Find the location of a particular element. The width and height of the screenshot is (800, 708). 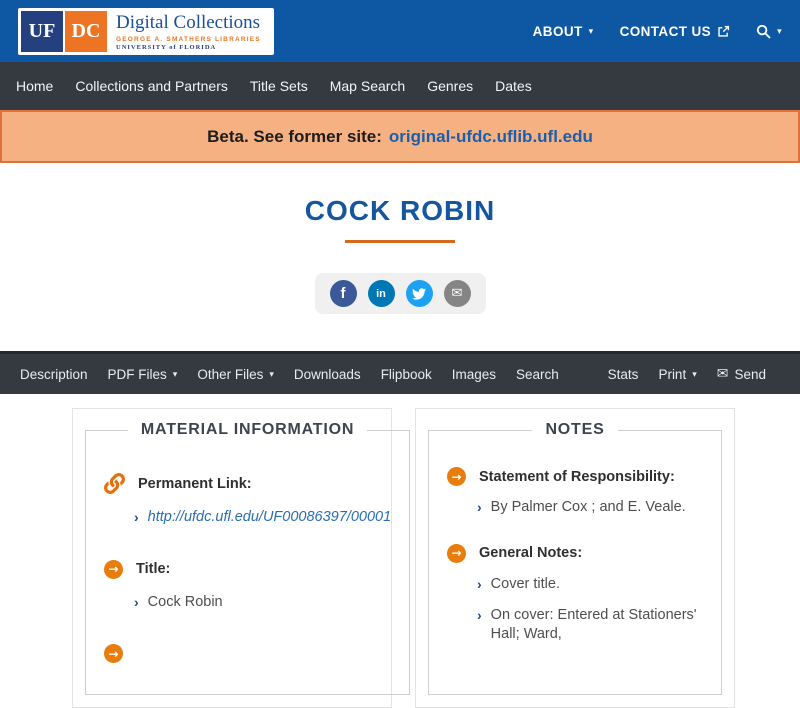

field-label-row: Permanent Link: is located at coordinates (247, 483).